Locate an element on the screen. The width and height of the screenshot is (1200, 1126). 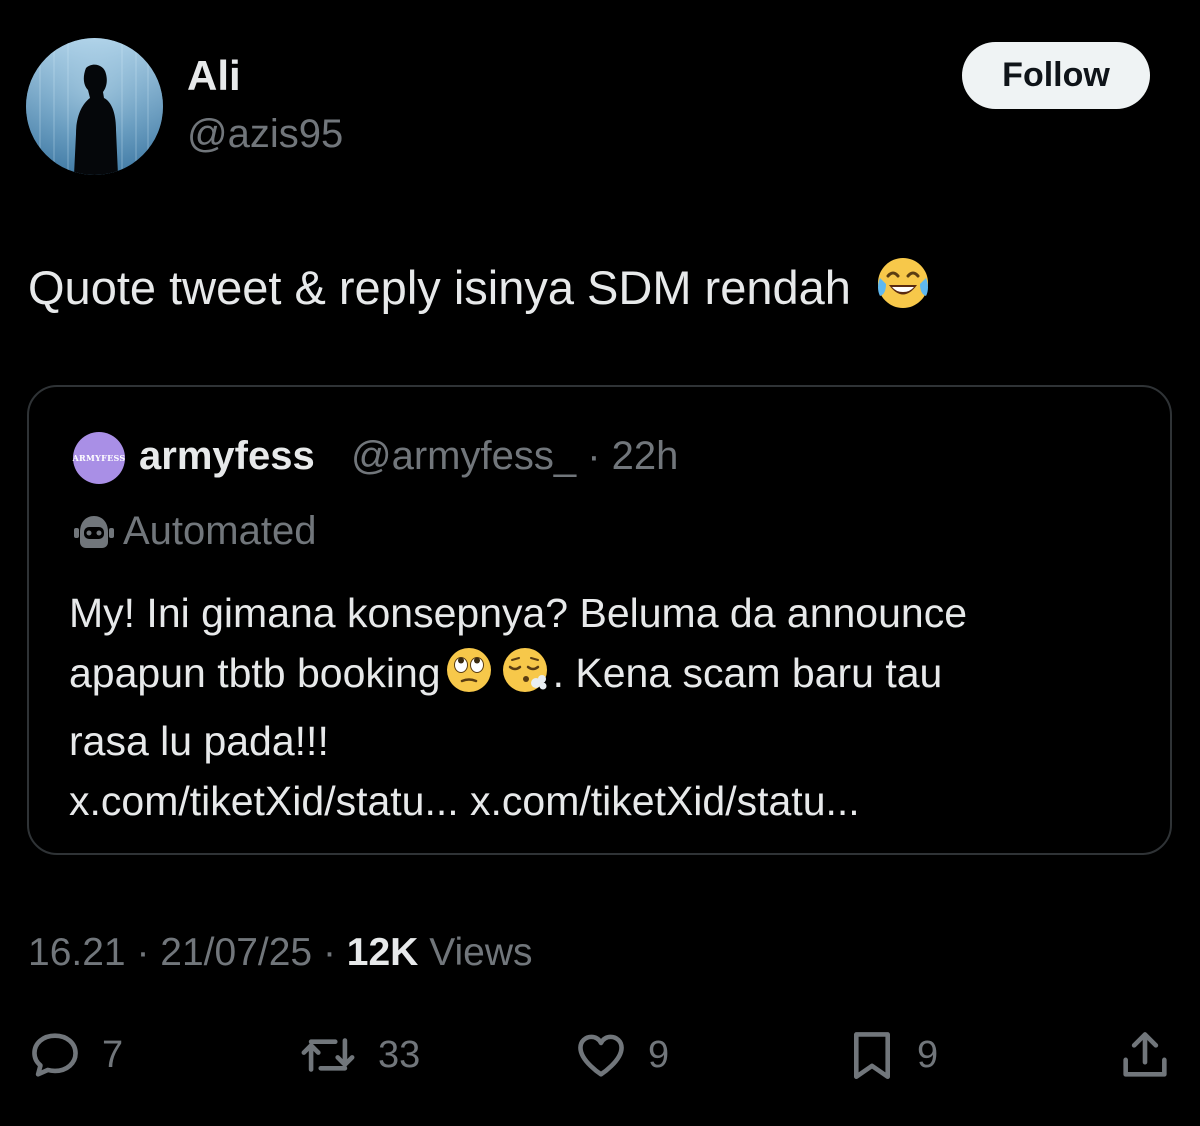
share-button is located at coordinates (1145, 1055).